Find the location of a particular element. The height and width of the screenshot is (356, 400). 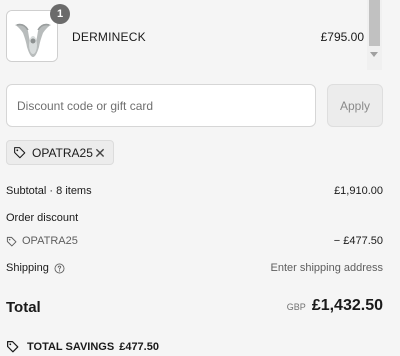

shipping-label: Shipping is located at coordinates (27, 268).